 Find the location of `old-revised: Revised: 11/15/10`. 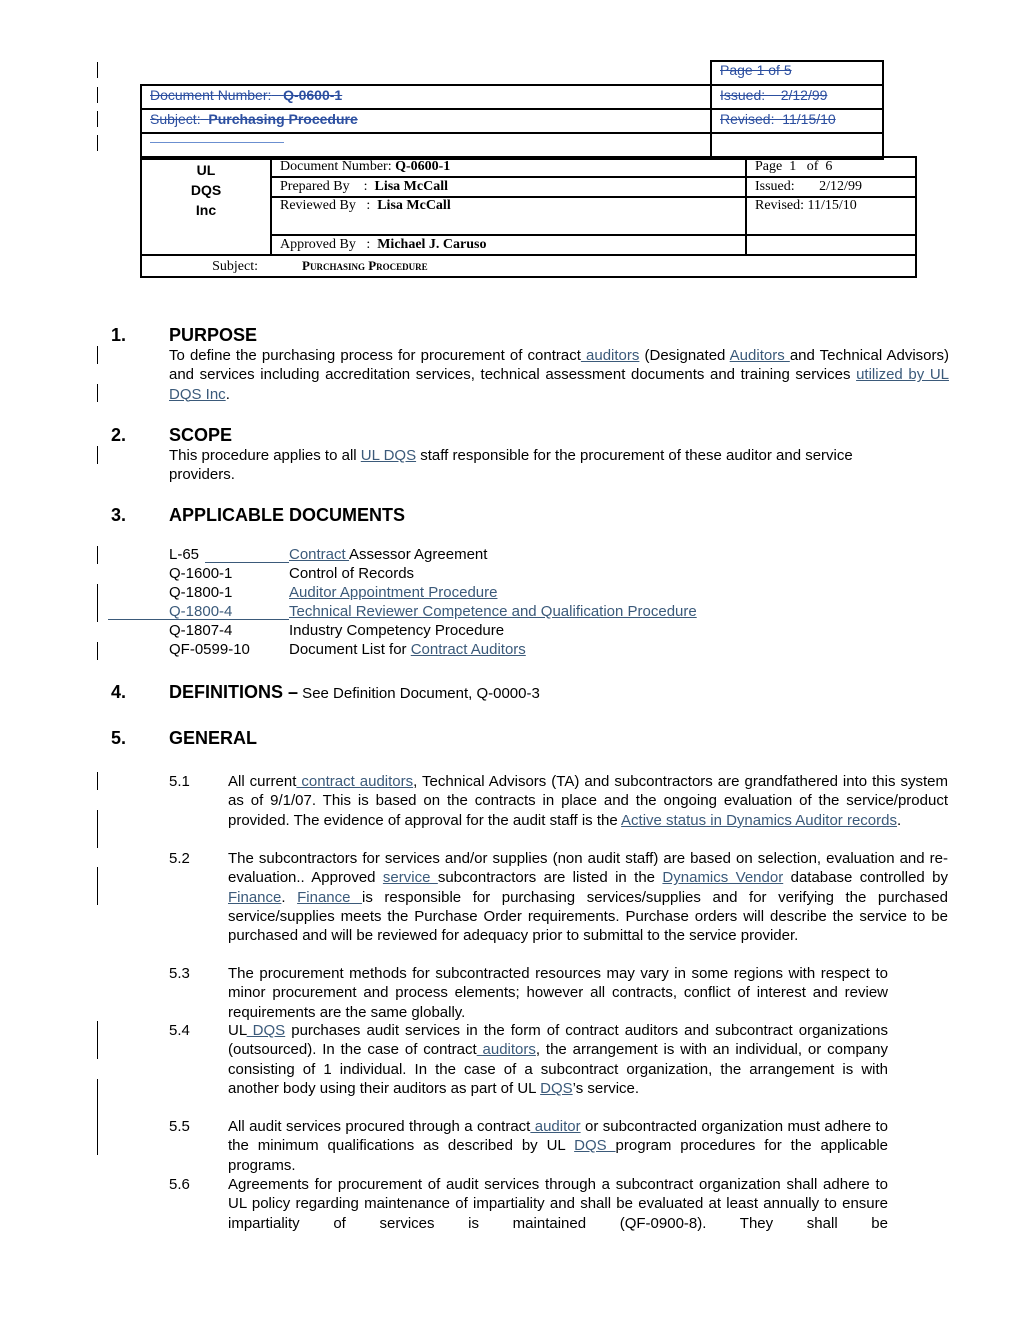

old-revised: Revised: 11/15/10 is located at coordinates (778, 119).